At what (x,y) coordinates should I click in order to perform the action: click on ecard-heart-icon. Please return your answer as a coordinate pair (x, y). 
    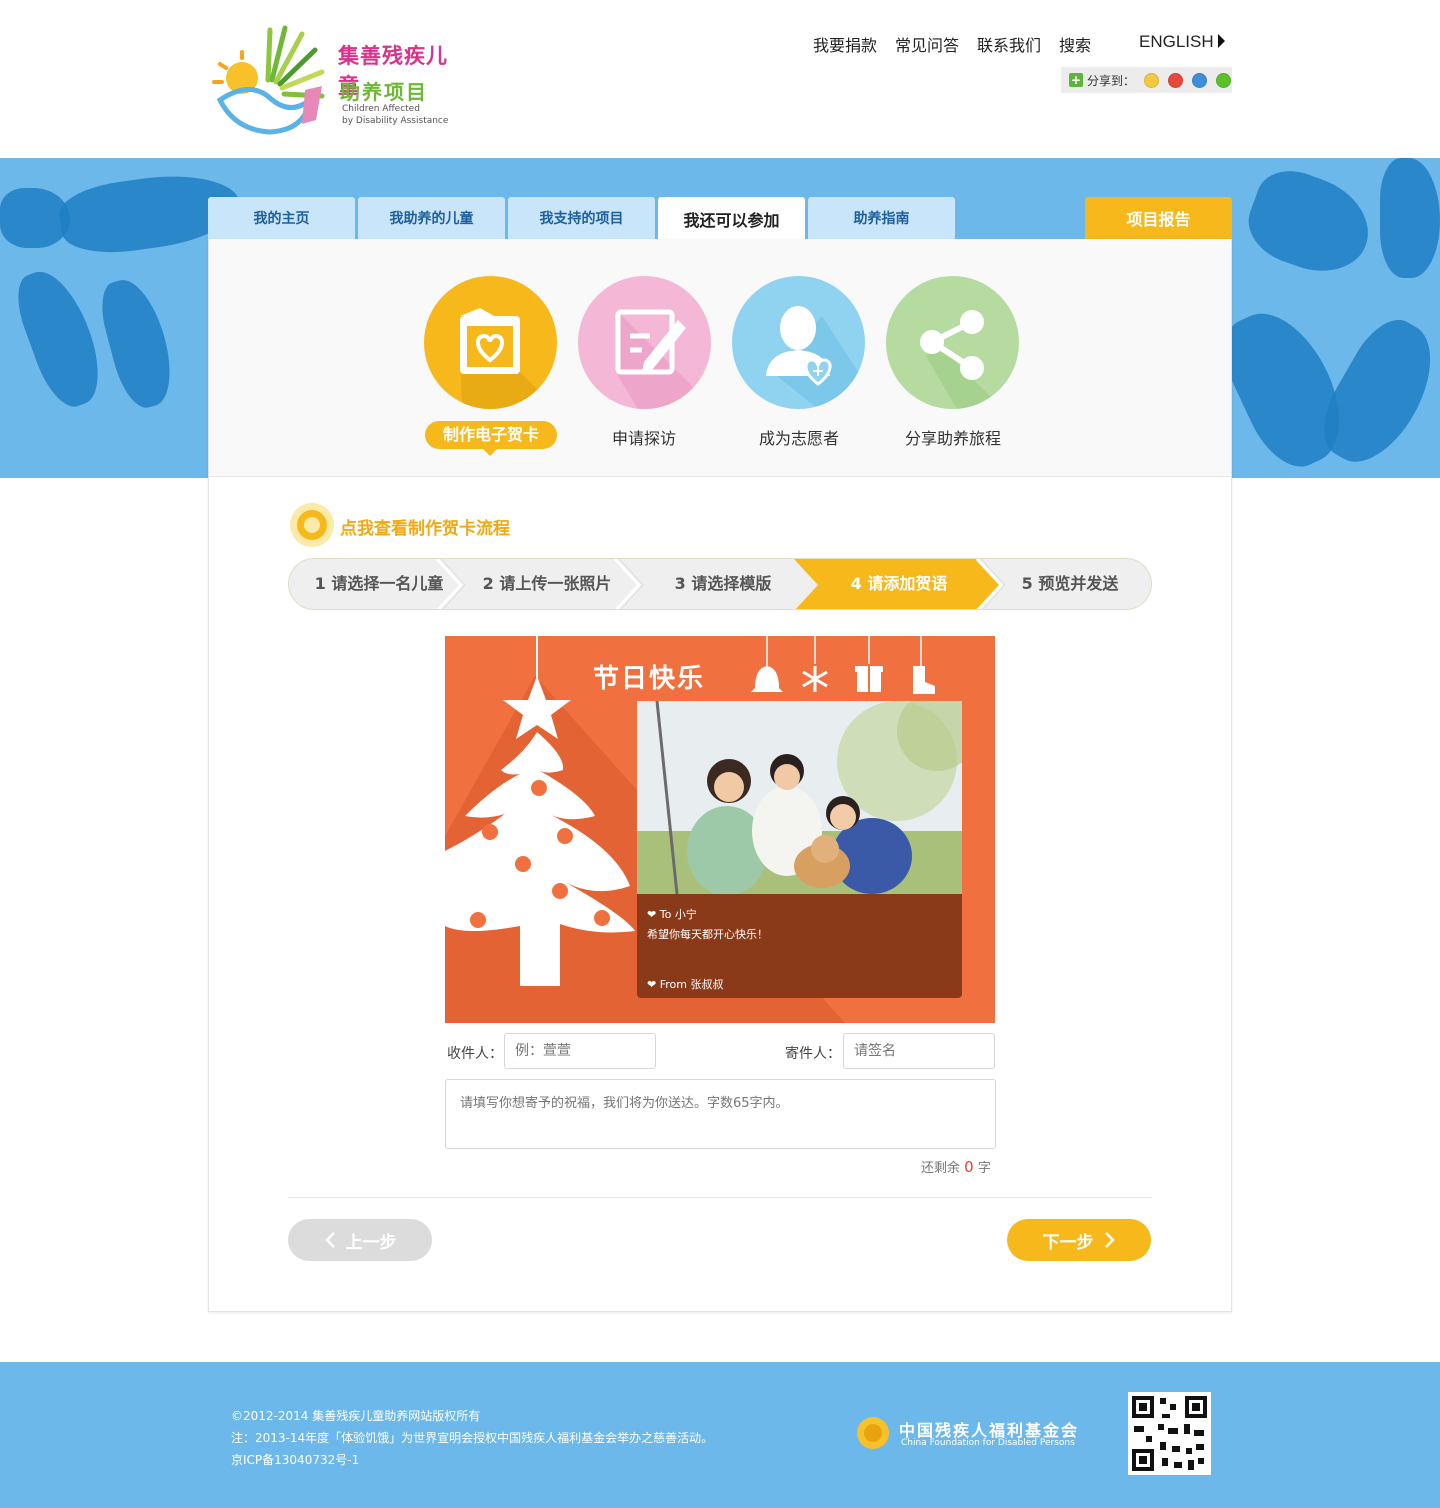
    Looking at the image, I should click on (508, 358).